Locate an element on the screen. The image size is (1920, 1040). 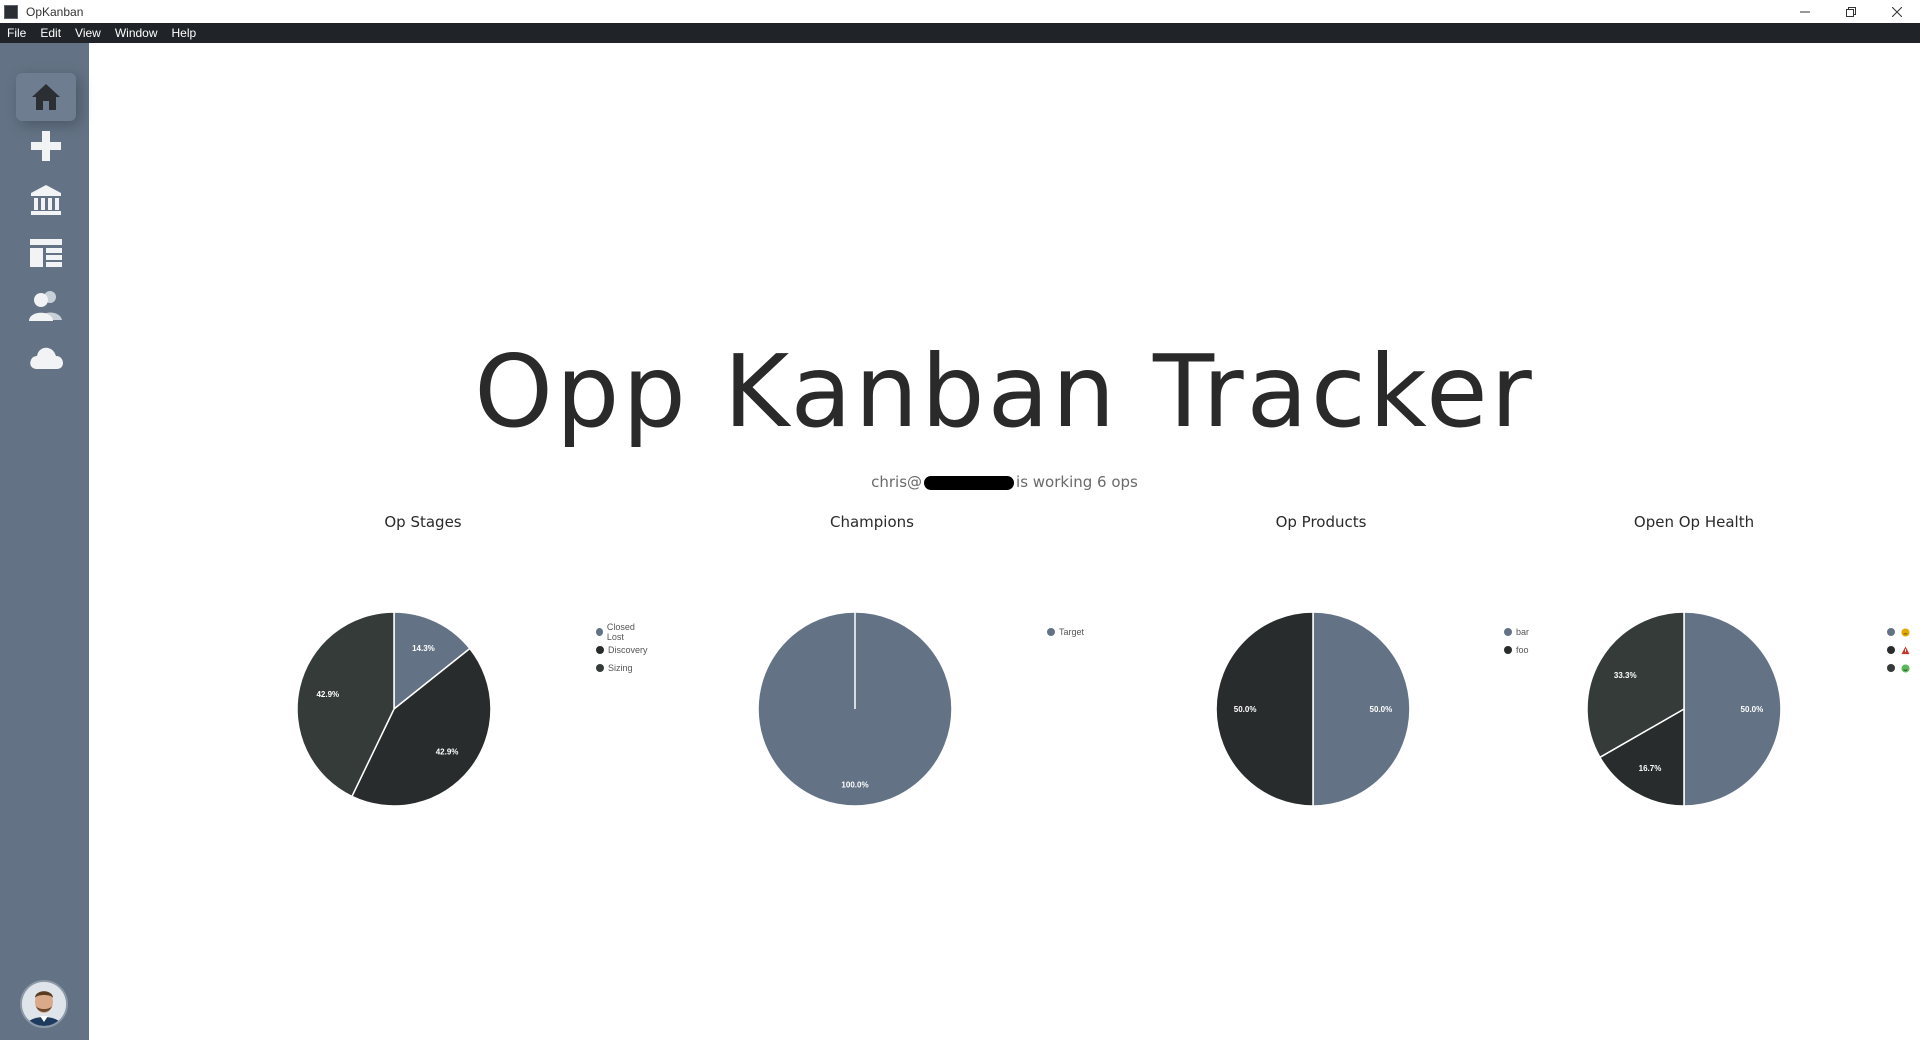
slice-label: 16.7% is located at coordinates (1650, 768).